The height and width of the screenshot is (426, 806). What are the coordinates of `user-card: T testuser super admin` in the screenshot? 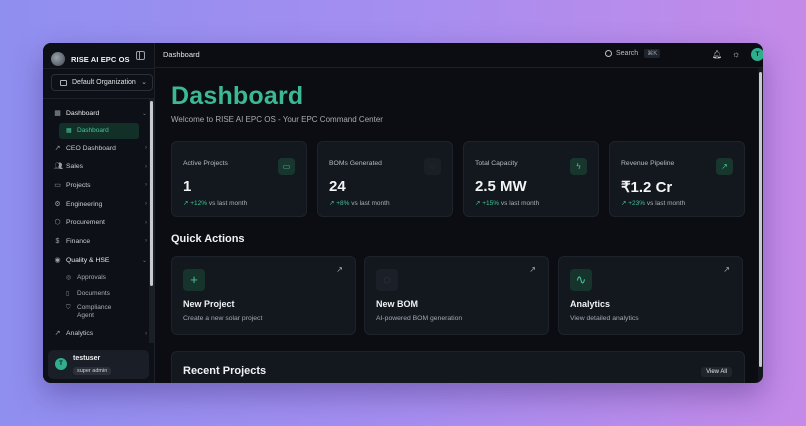 It's located at (98, 364).